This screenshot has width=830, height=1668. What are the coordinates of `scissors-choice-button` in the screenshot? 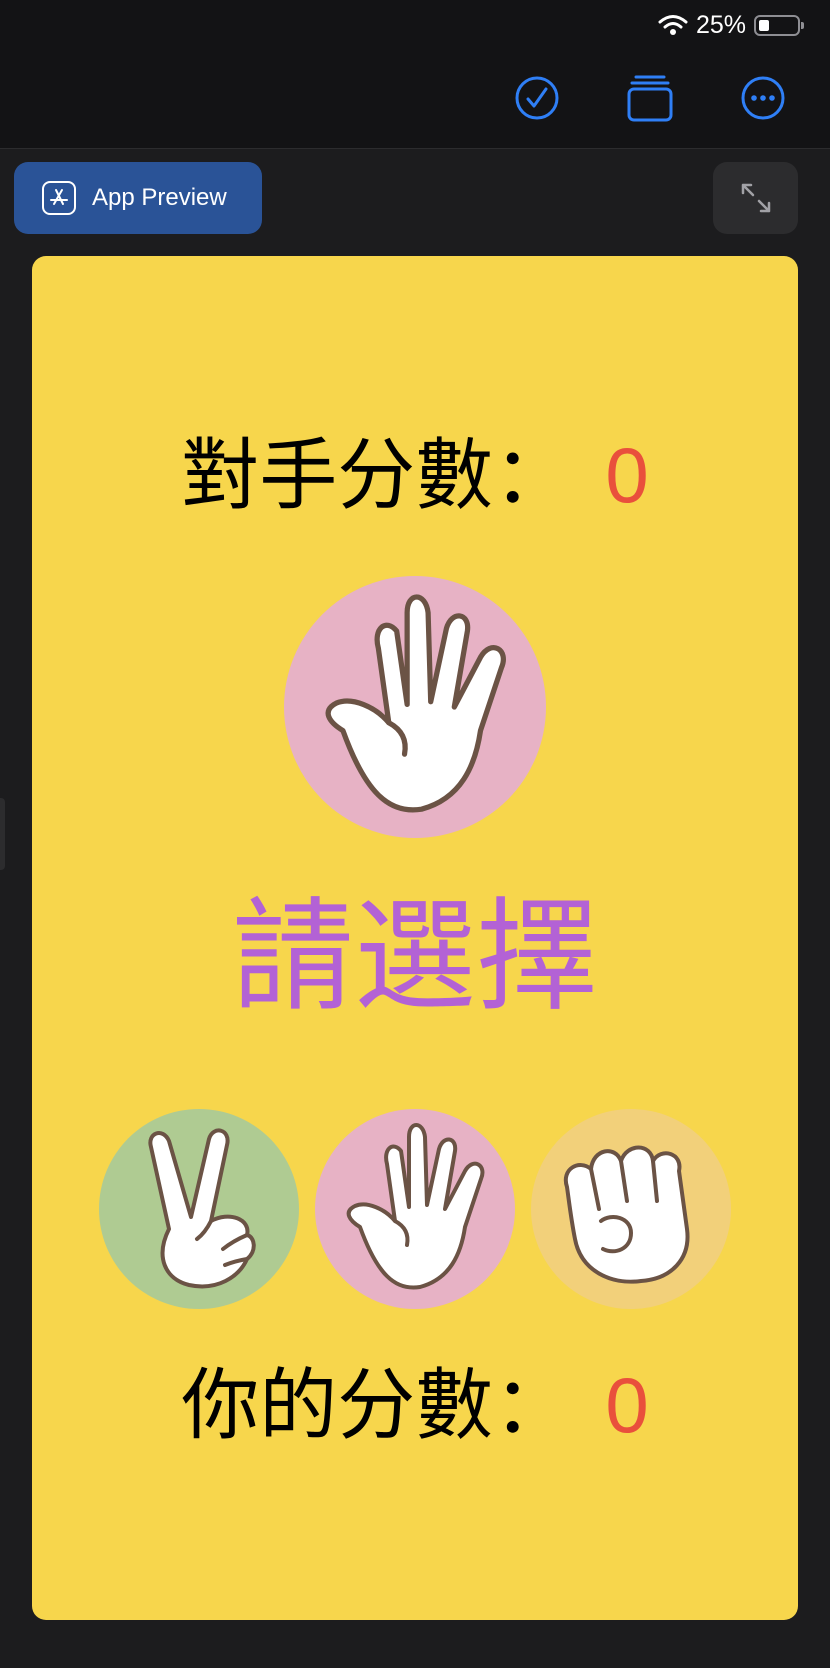 It's located at (199, 1209).